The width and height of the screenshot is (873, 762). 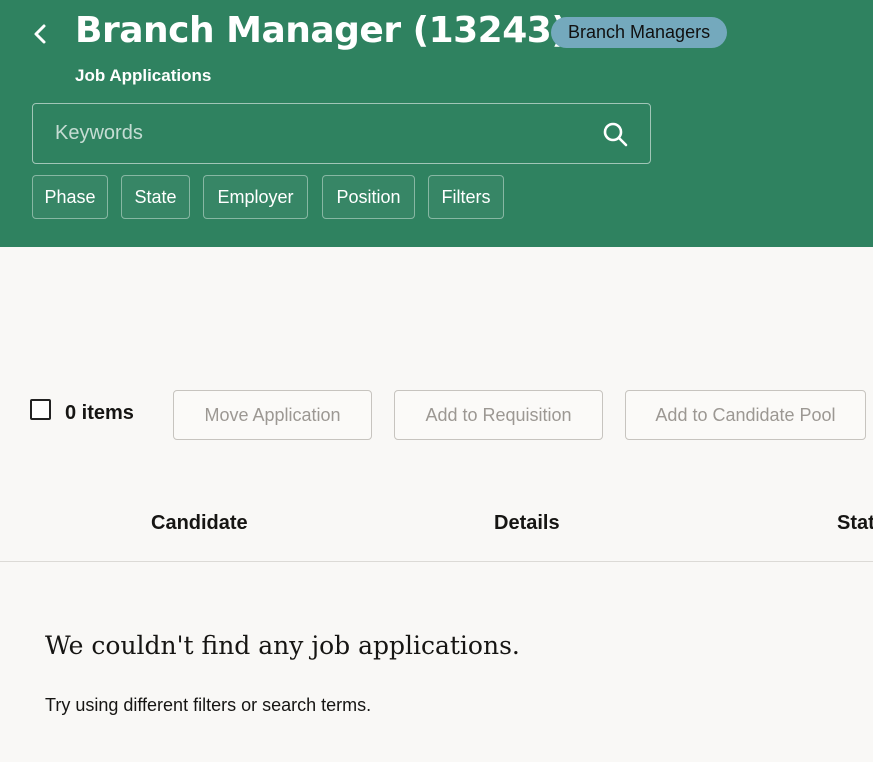 What do you see at coordinates (527, 523) in the screenshot?
I see `column-header-details: Details` at bounding box center [527, 523].